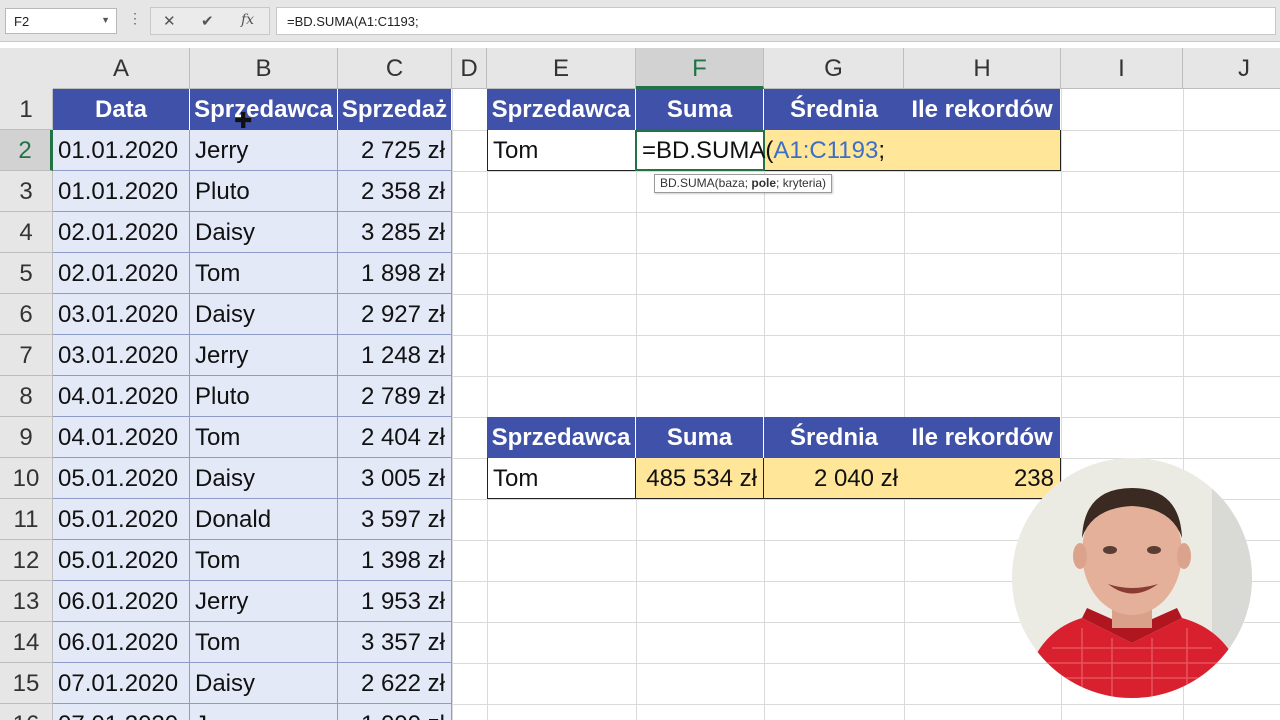 The height and width of the screenshot is (720, 1280). What do you see at coordinates (26, 478) in the screenshot?
I see `row-header-10: 10` at bounding box center [26, 478].